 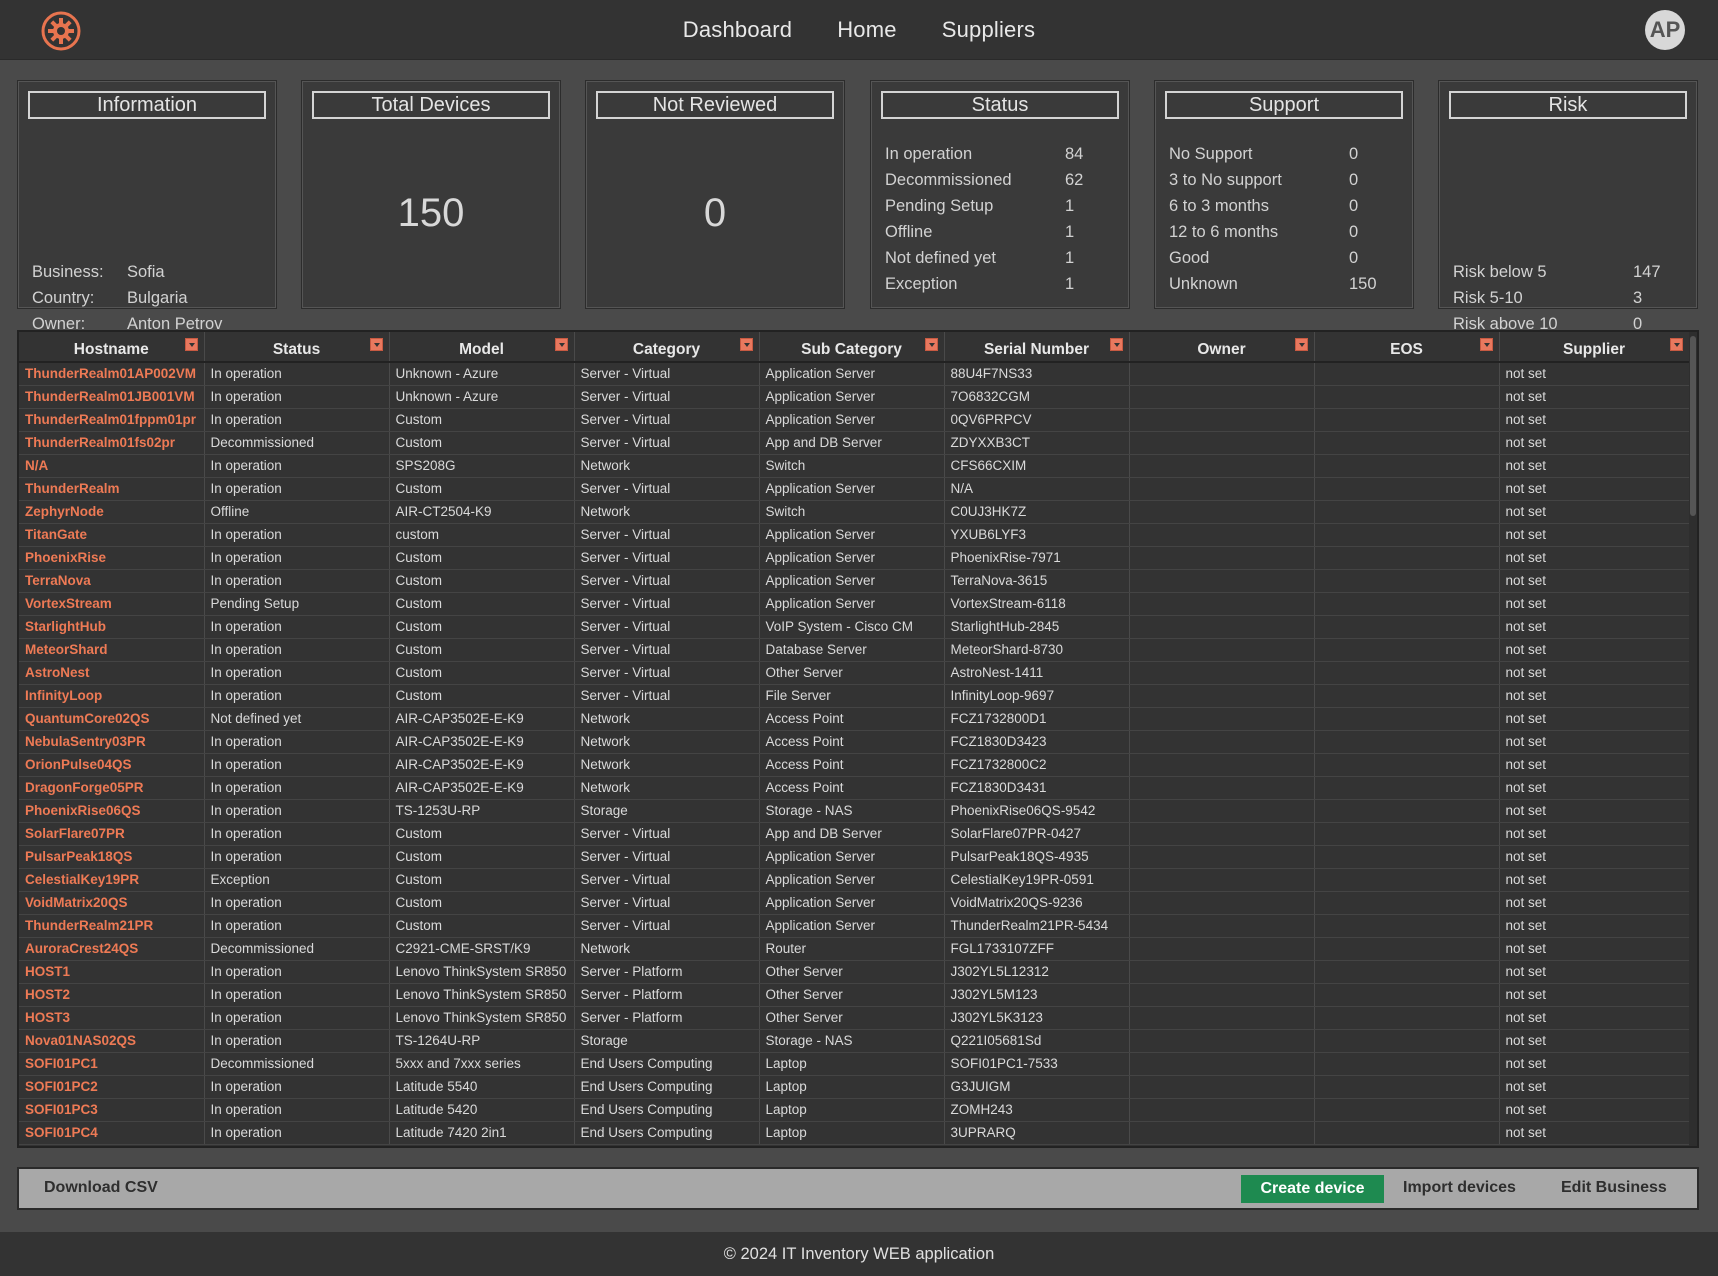 I want to click on column-header: Hostname, so click(x=112, y=347).